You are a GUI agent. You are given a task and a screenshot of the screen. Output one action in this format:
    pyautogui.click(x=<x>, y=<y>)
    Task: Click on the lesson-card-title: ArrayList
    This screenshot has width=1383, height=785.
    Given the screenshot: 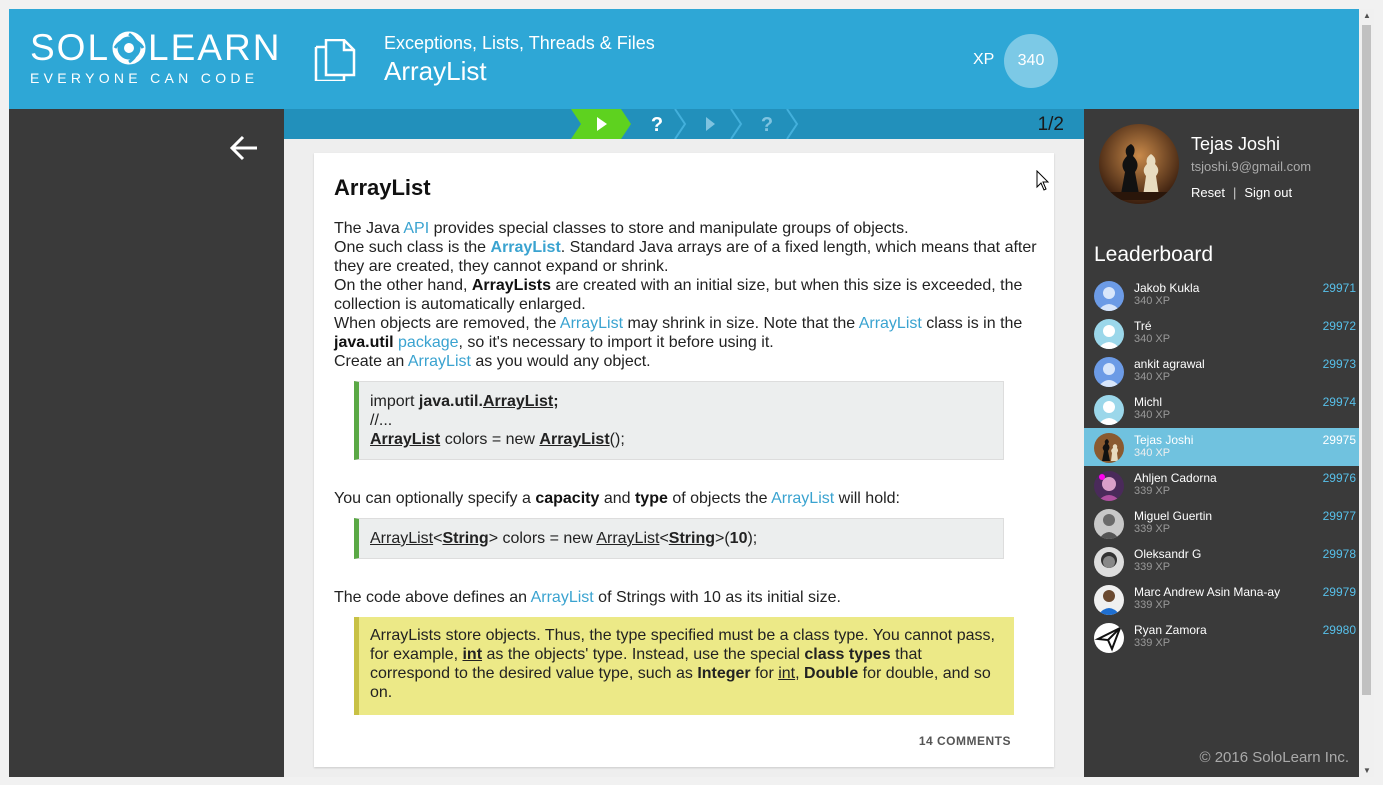 What is the action you would take?
    pyautogui.click(x=382, y=187)
    